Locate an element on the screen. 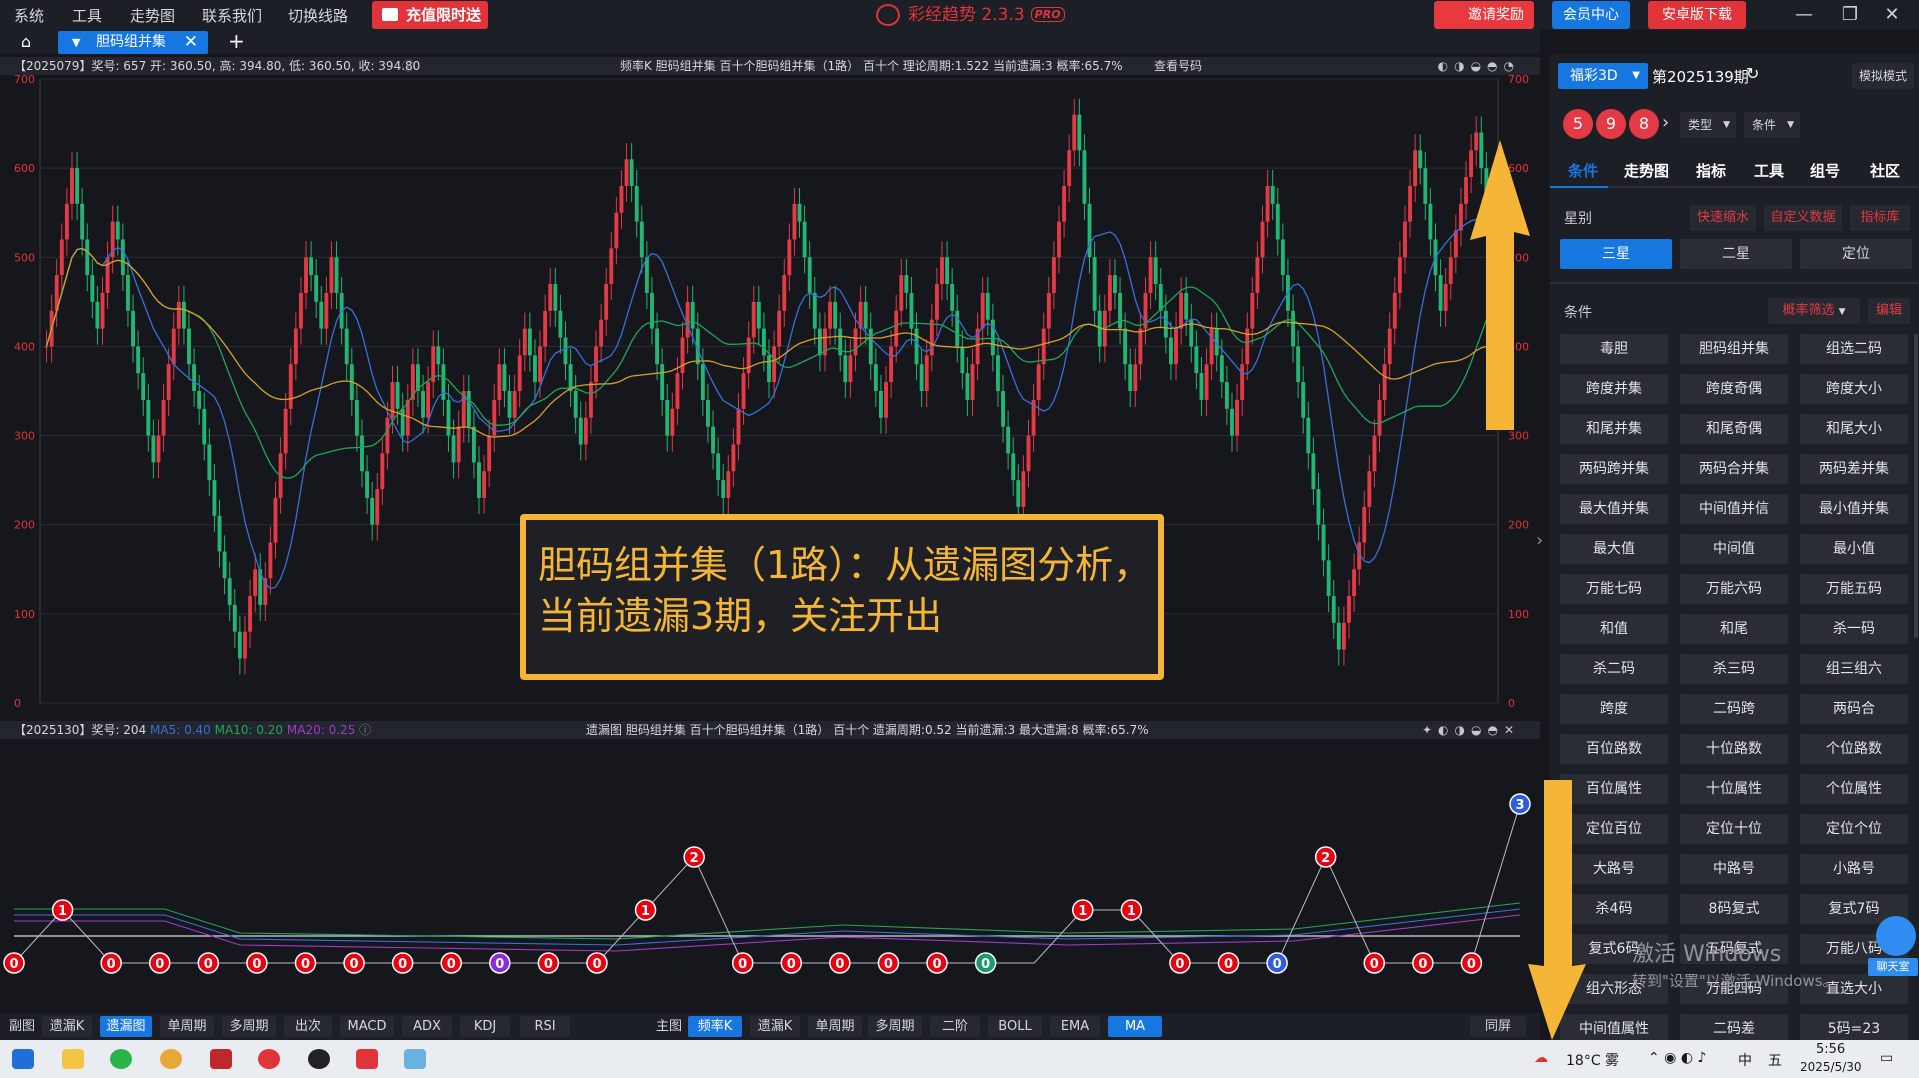 Image resolution: width=1919 pixels, height=1078 pixels. condition-button: 和值 is located at coordinates (1614, 629).